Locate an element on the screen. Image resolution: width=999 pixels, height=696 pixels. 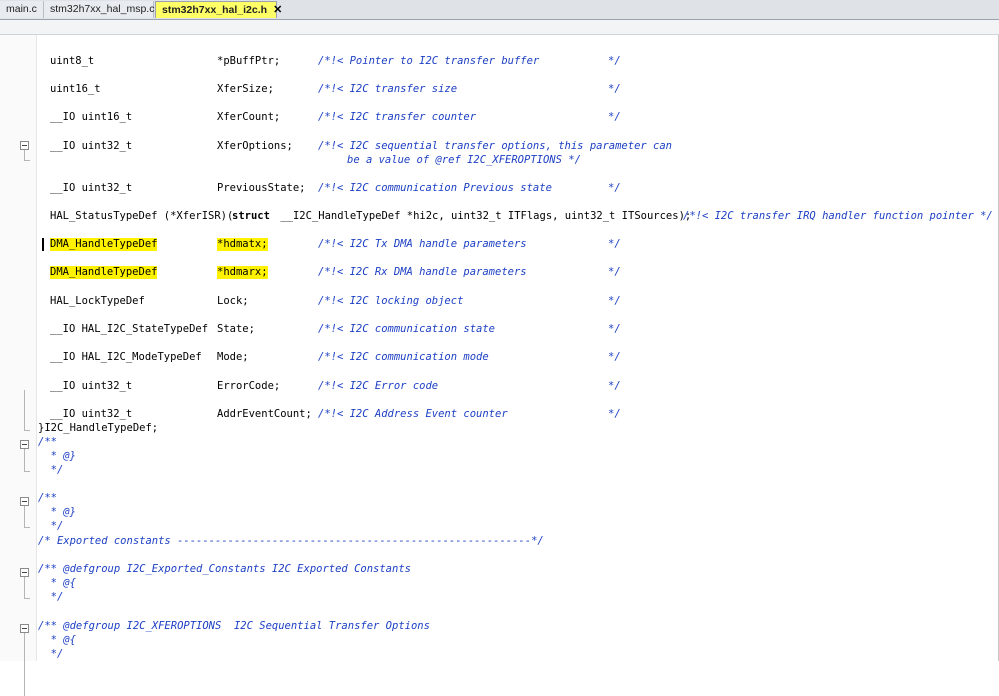
tab-label: main.c is located at coordinates (21, 9).